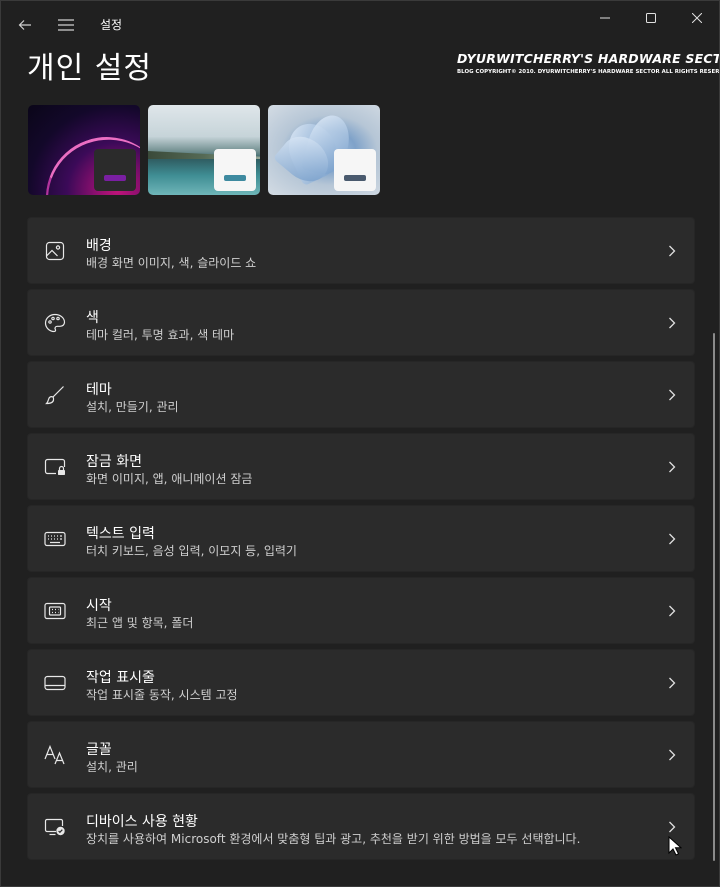  Describe the element at coordinates (588, 58) in the screenshot. I see `watermark-title: DYURWITCHERRY'S HARDWARE SECTOR` at that location.